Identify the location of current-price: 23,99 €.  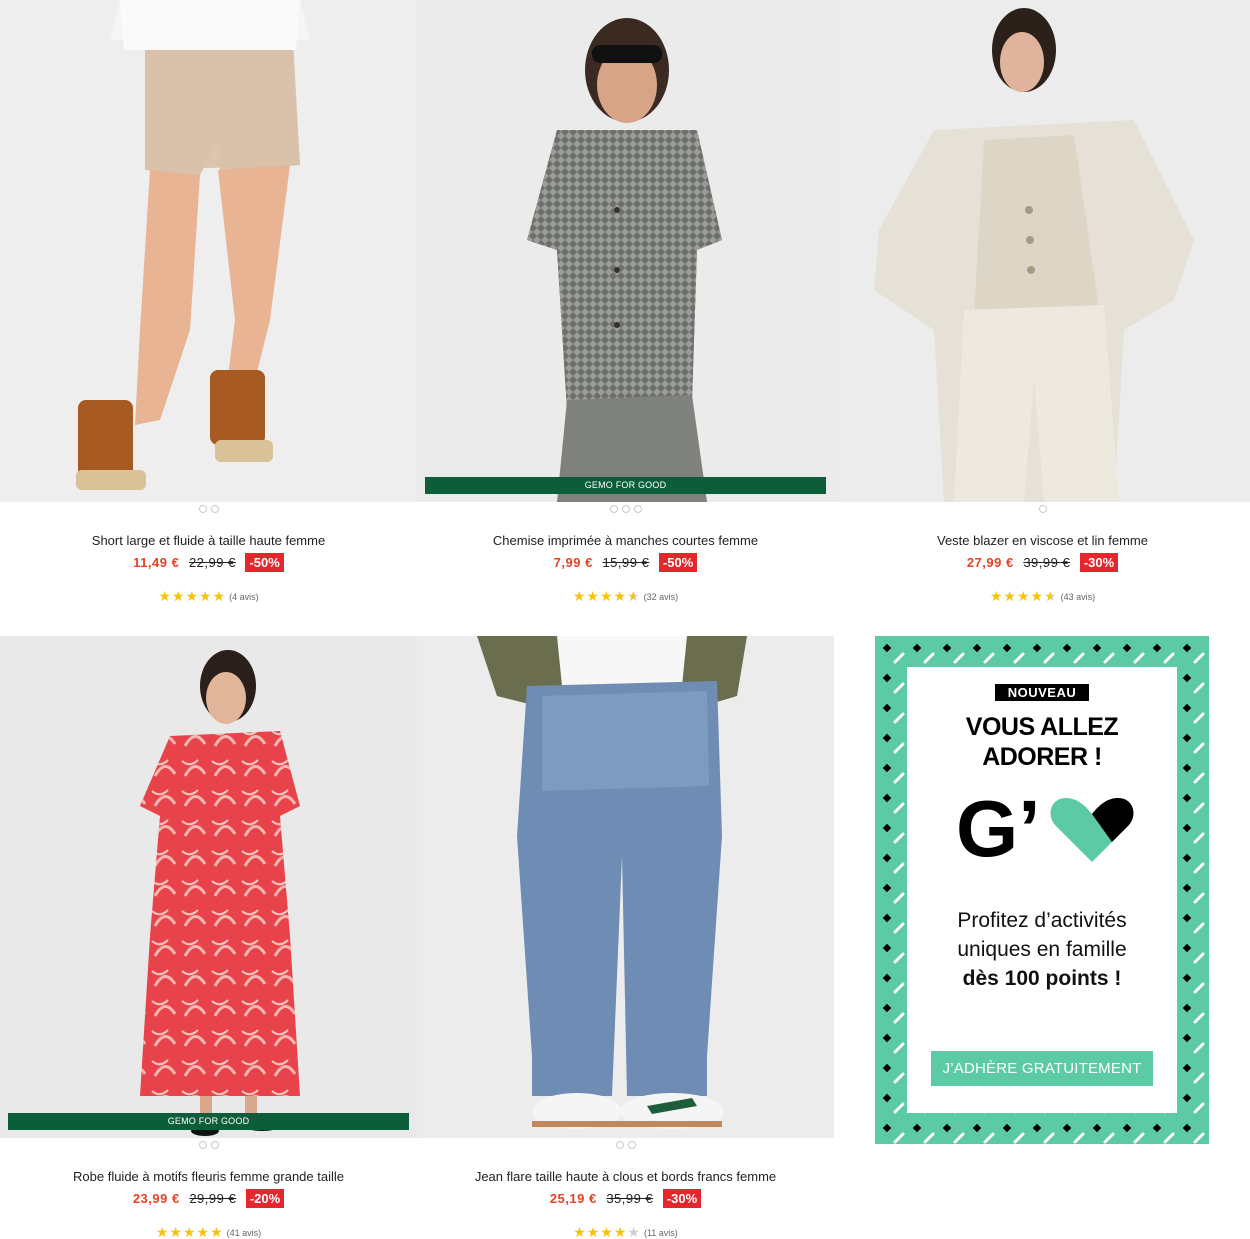
(156, 1198).